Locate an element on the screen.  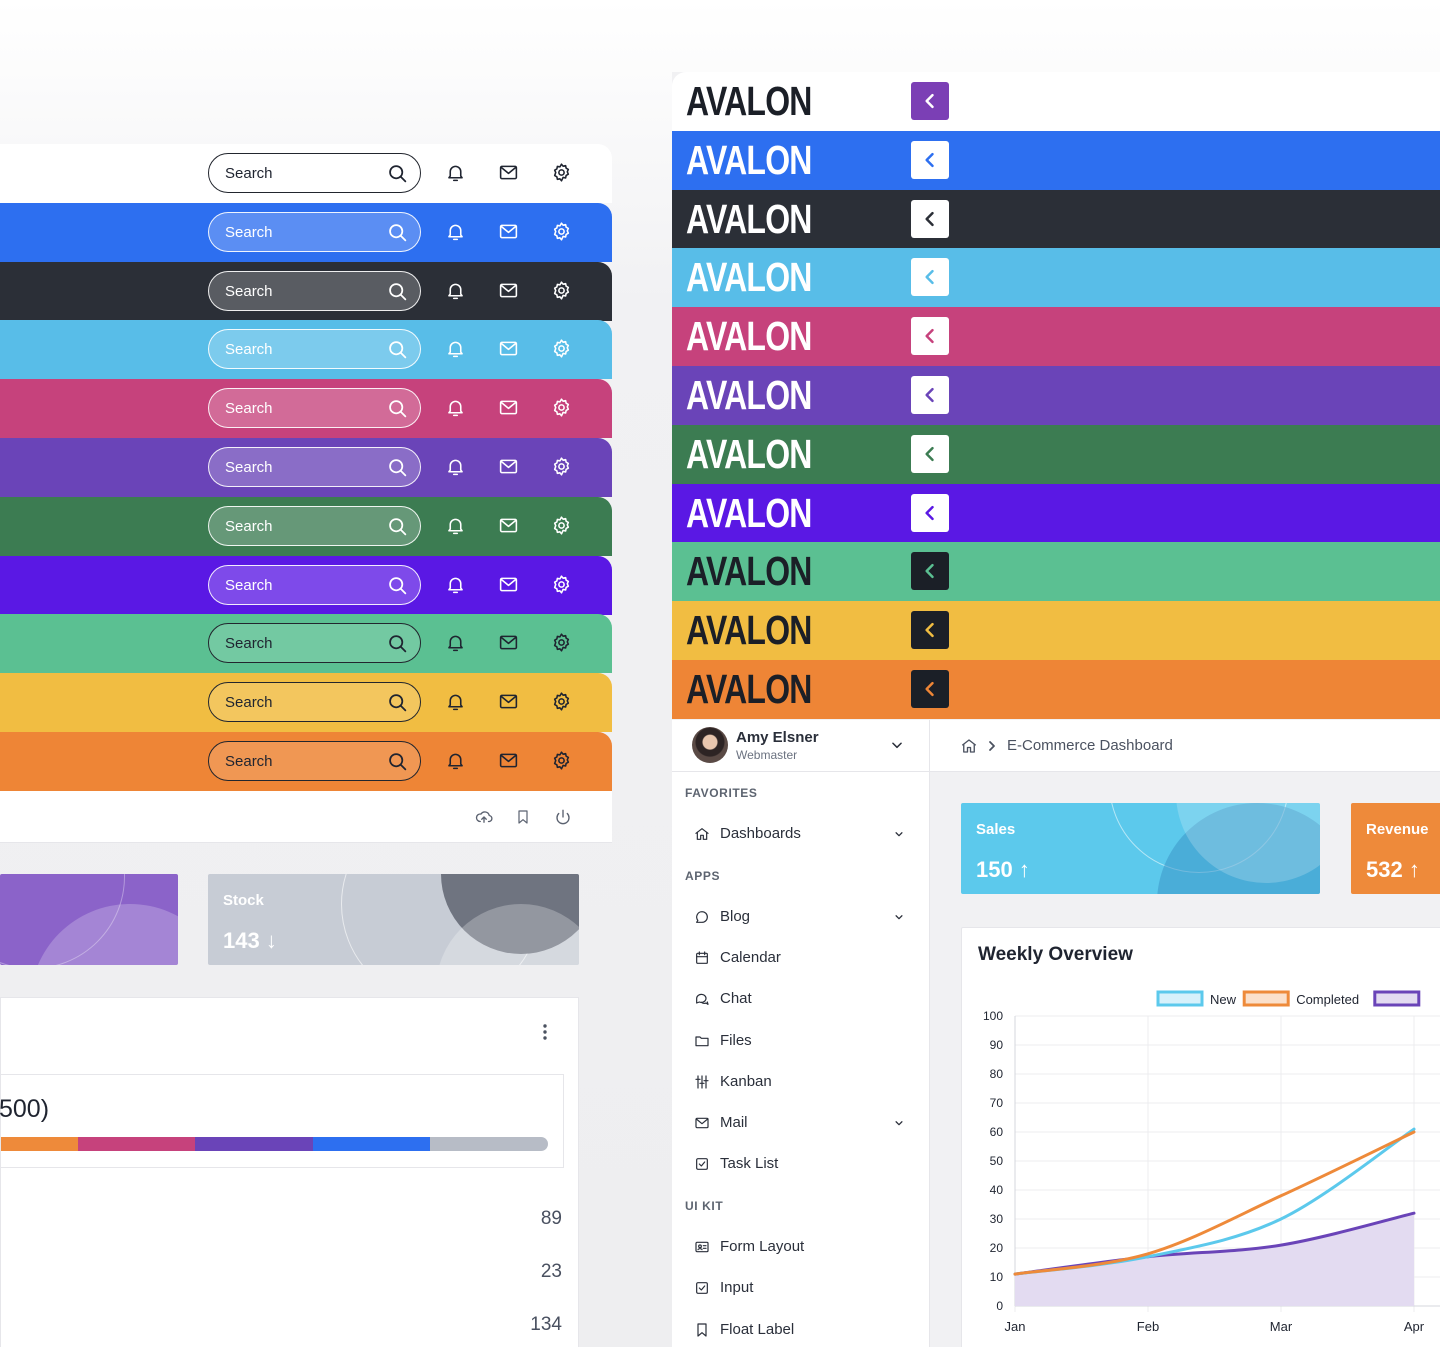
bookmark-icon is located at coordinates (523, 817).